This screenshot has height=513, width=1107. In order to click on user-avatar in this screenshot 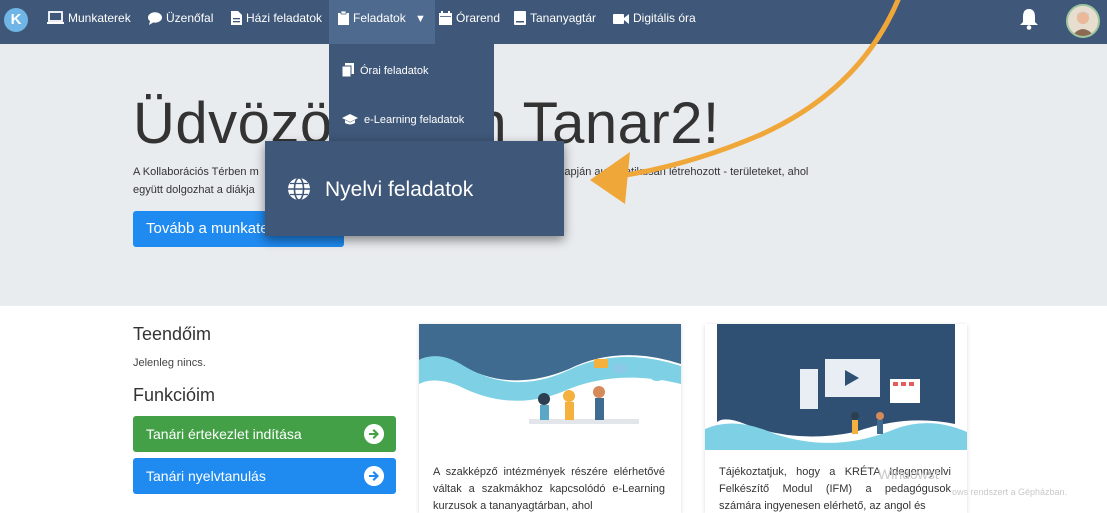, I will do `click(1083, 21)`.